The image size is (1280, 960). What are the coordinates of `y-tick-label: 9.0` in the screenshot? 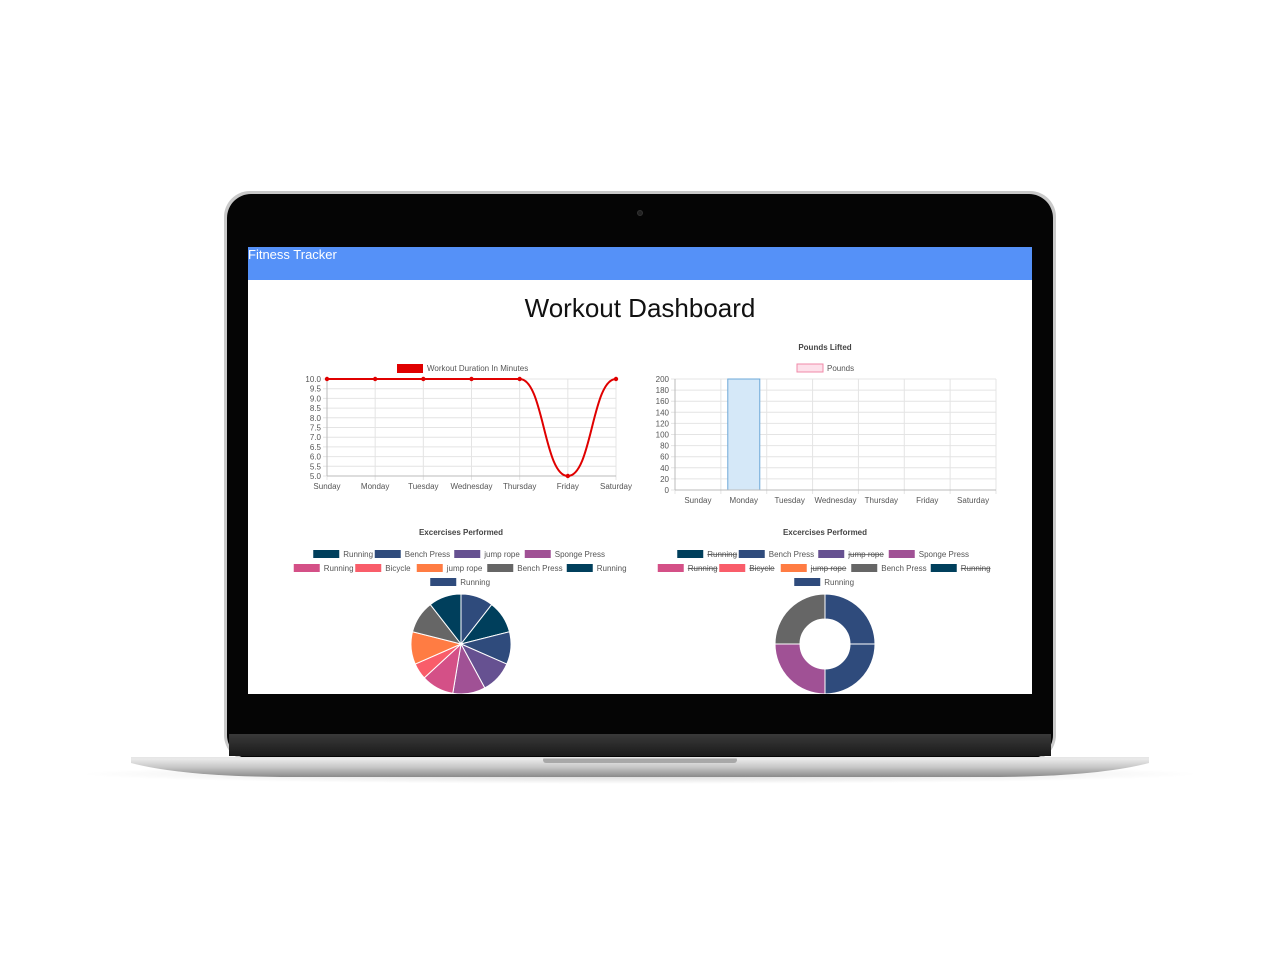 It's located at (316, 398).